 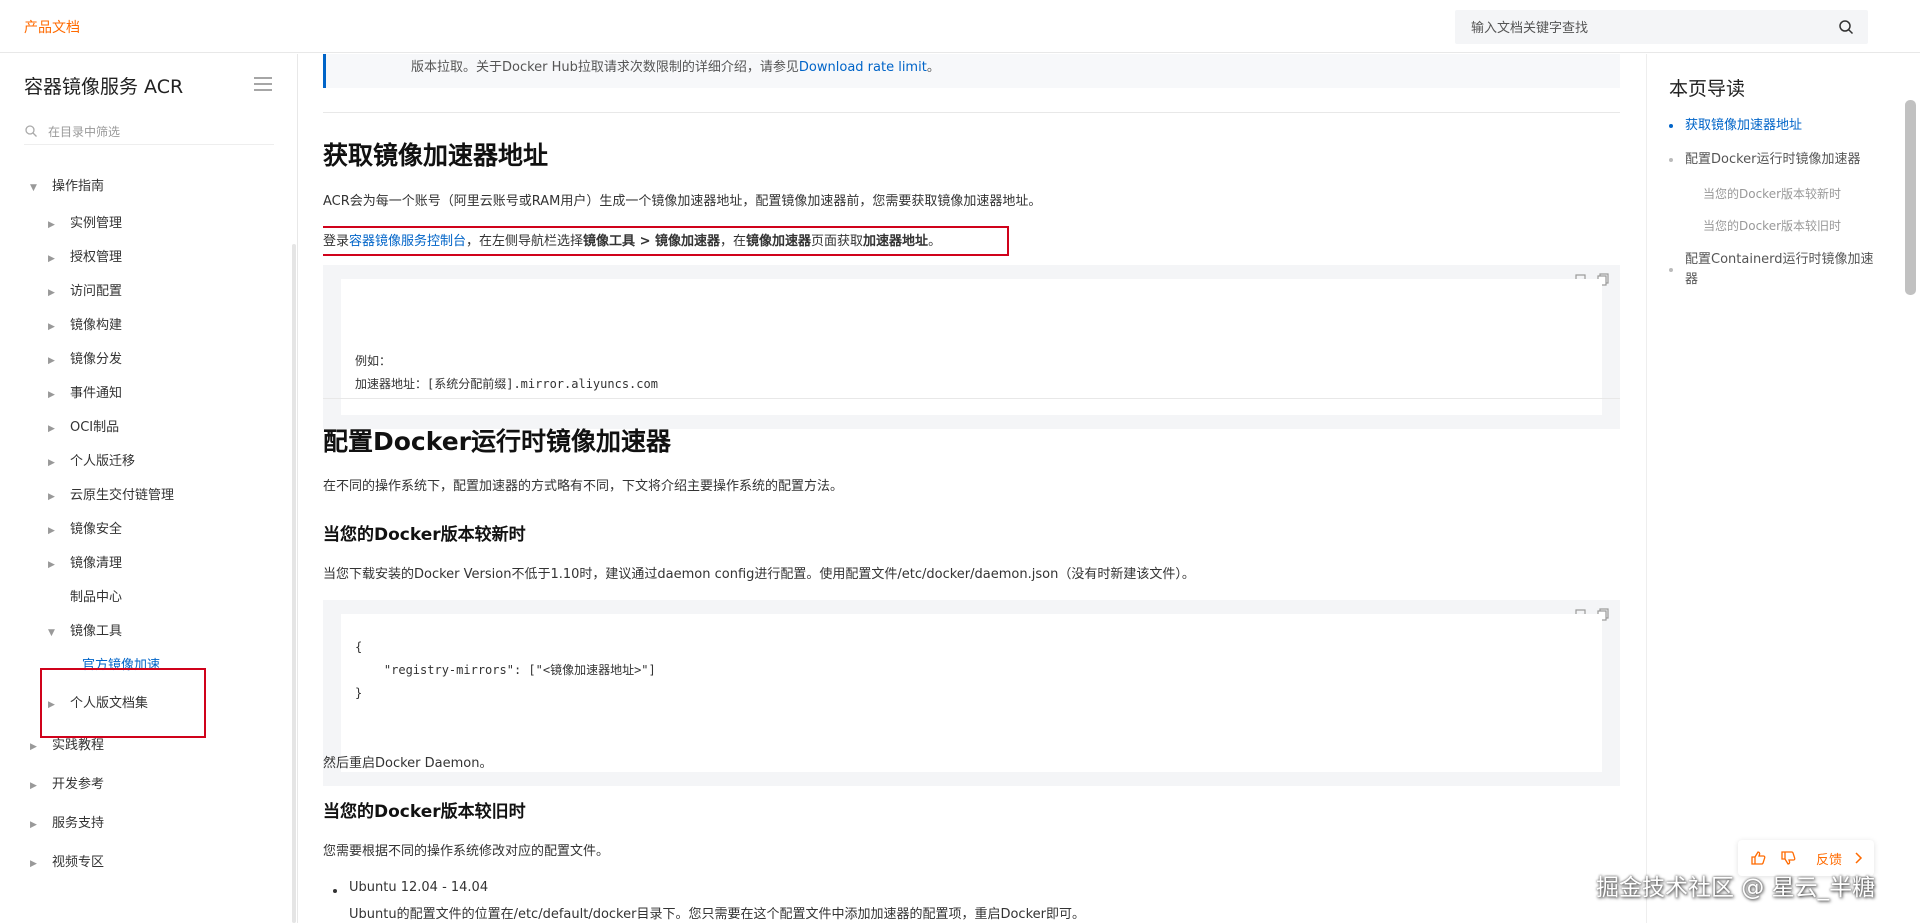 What do you see at coordinates (424, 812) in the screenshot?
I see `subsection-title-older: 当您的Docker版本较旧时` at bounding box center [424, 812].